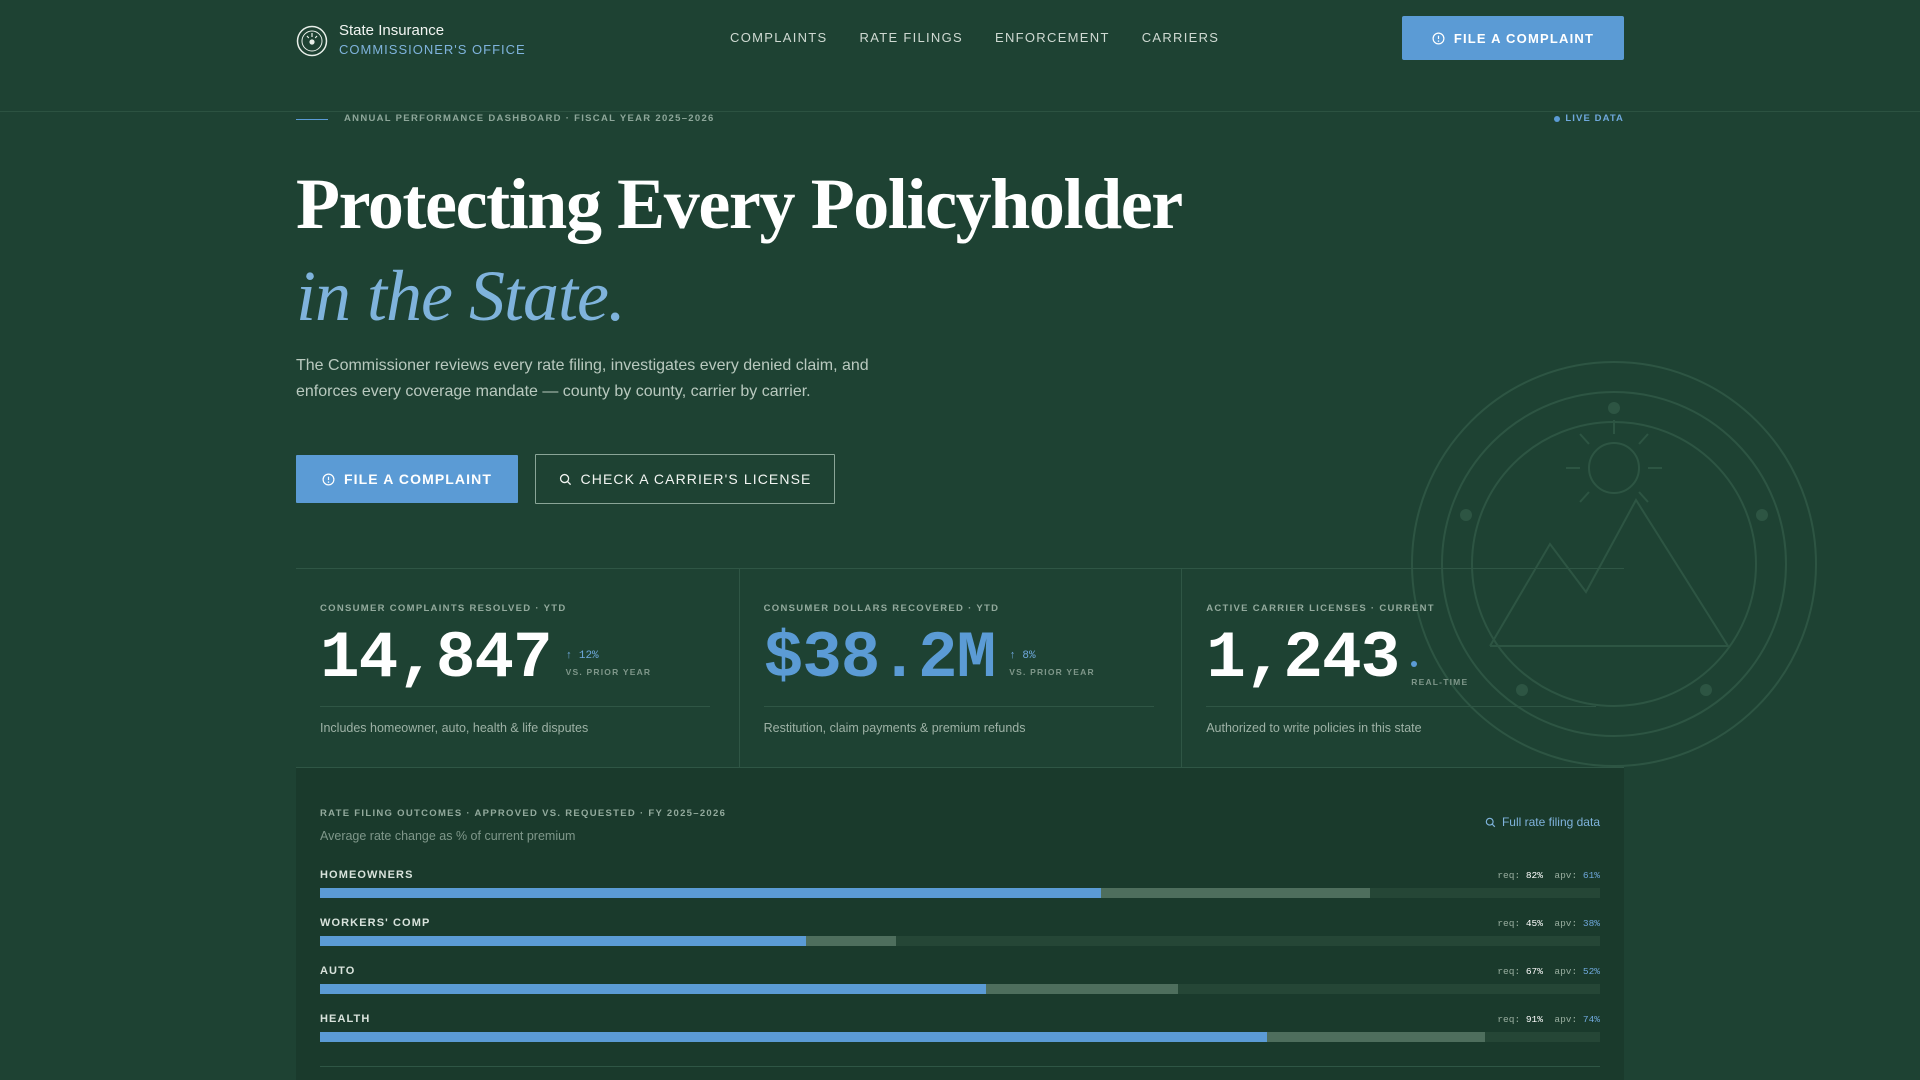  What do you see at coordinates (1534, 971) in the screenshot?
I see `req-value: 67%` at bounding box center [1534, 971].